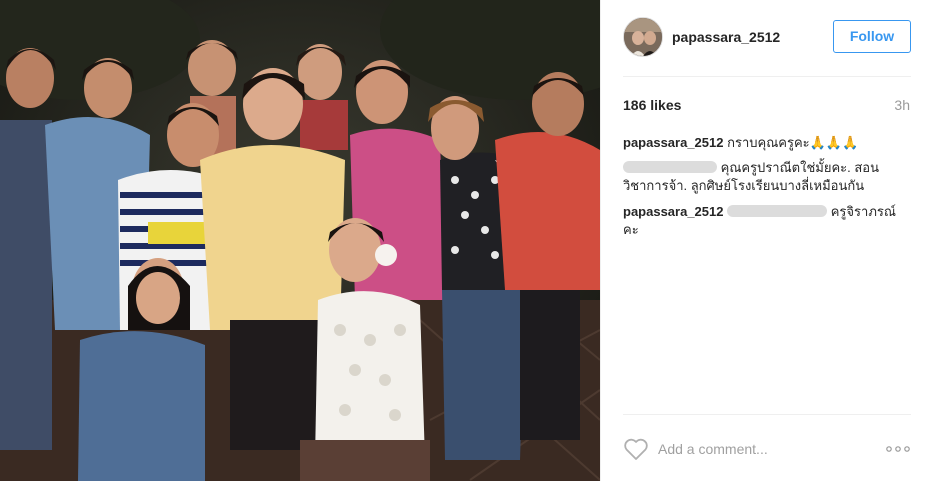 The width and height of the screenshot is (928, 481). What do you see at coordinates (673, 142) in the screenshot?
I see `caption-username: papassara_2512` at bounding box center [673, 142].